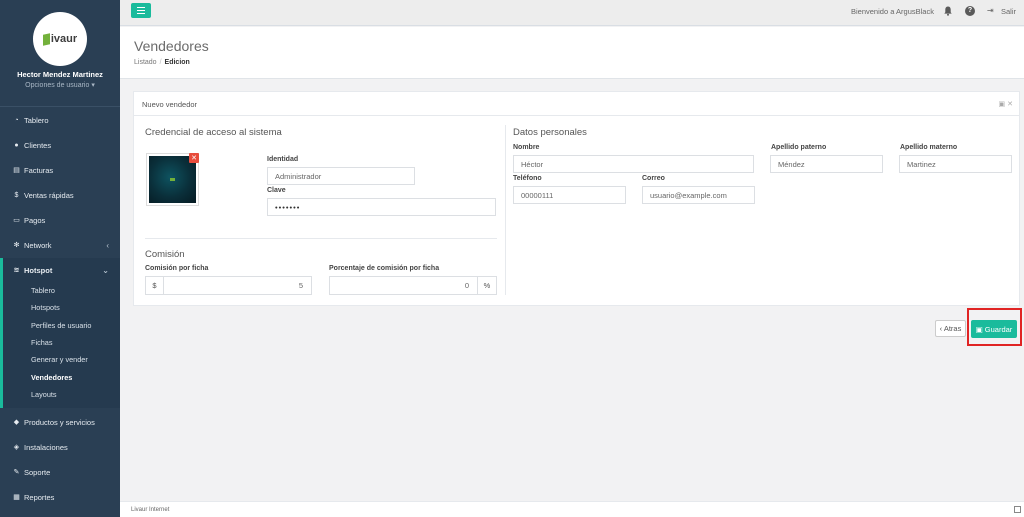 The image size is (1024, 517). What do you see at coordinates (16, 472) in the screenshot?
I see `wrench-icon: ✎` at bounding box center [16, 472].